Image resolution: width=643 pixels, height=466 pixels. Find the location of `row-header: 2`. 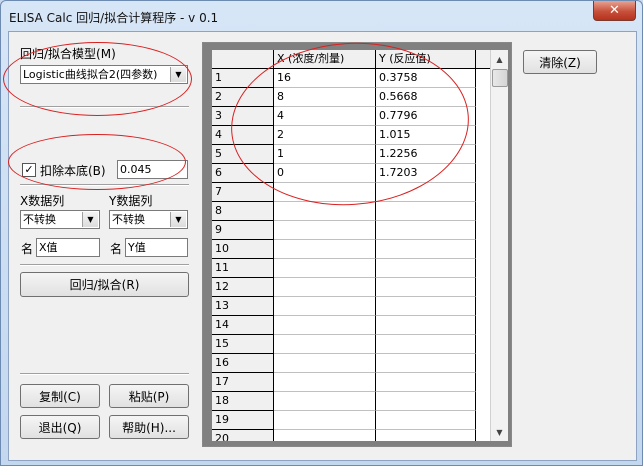

row-header: 2 is located at coordinates (243, 97).